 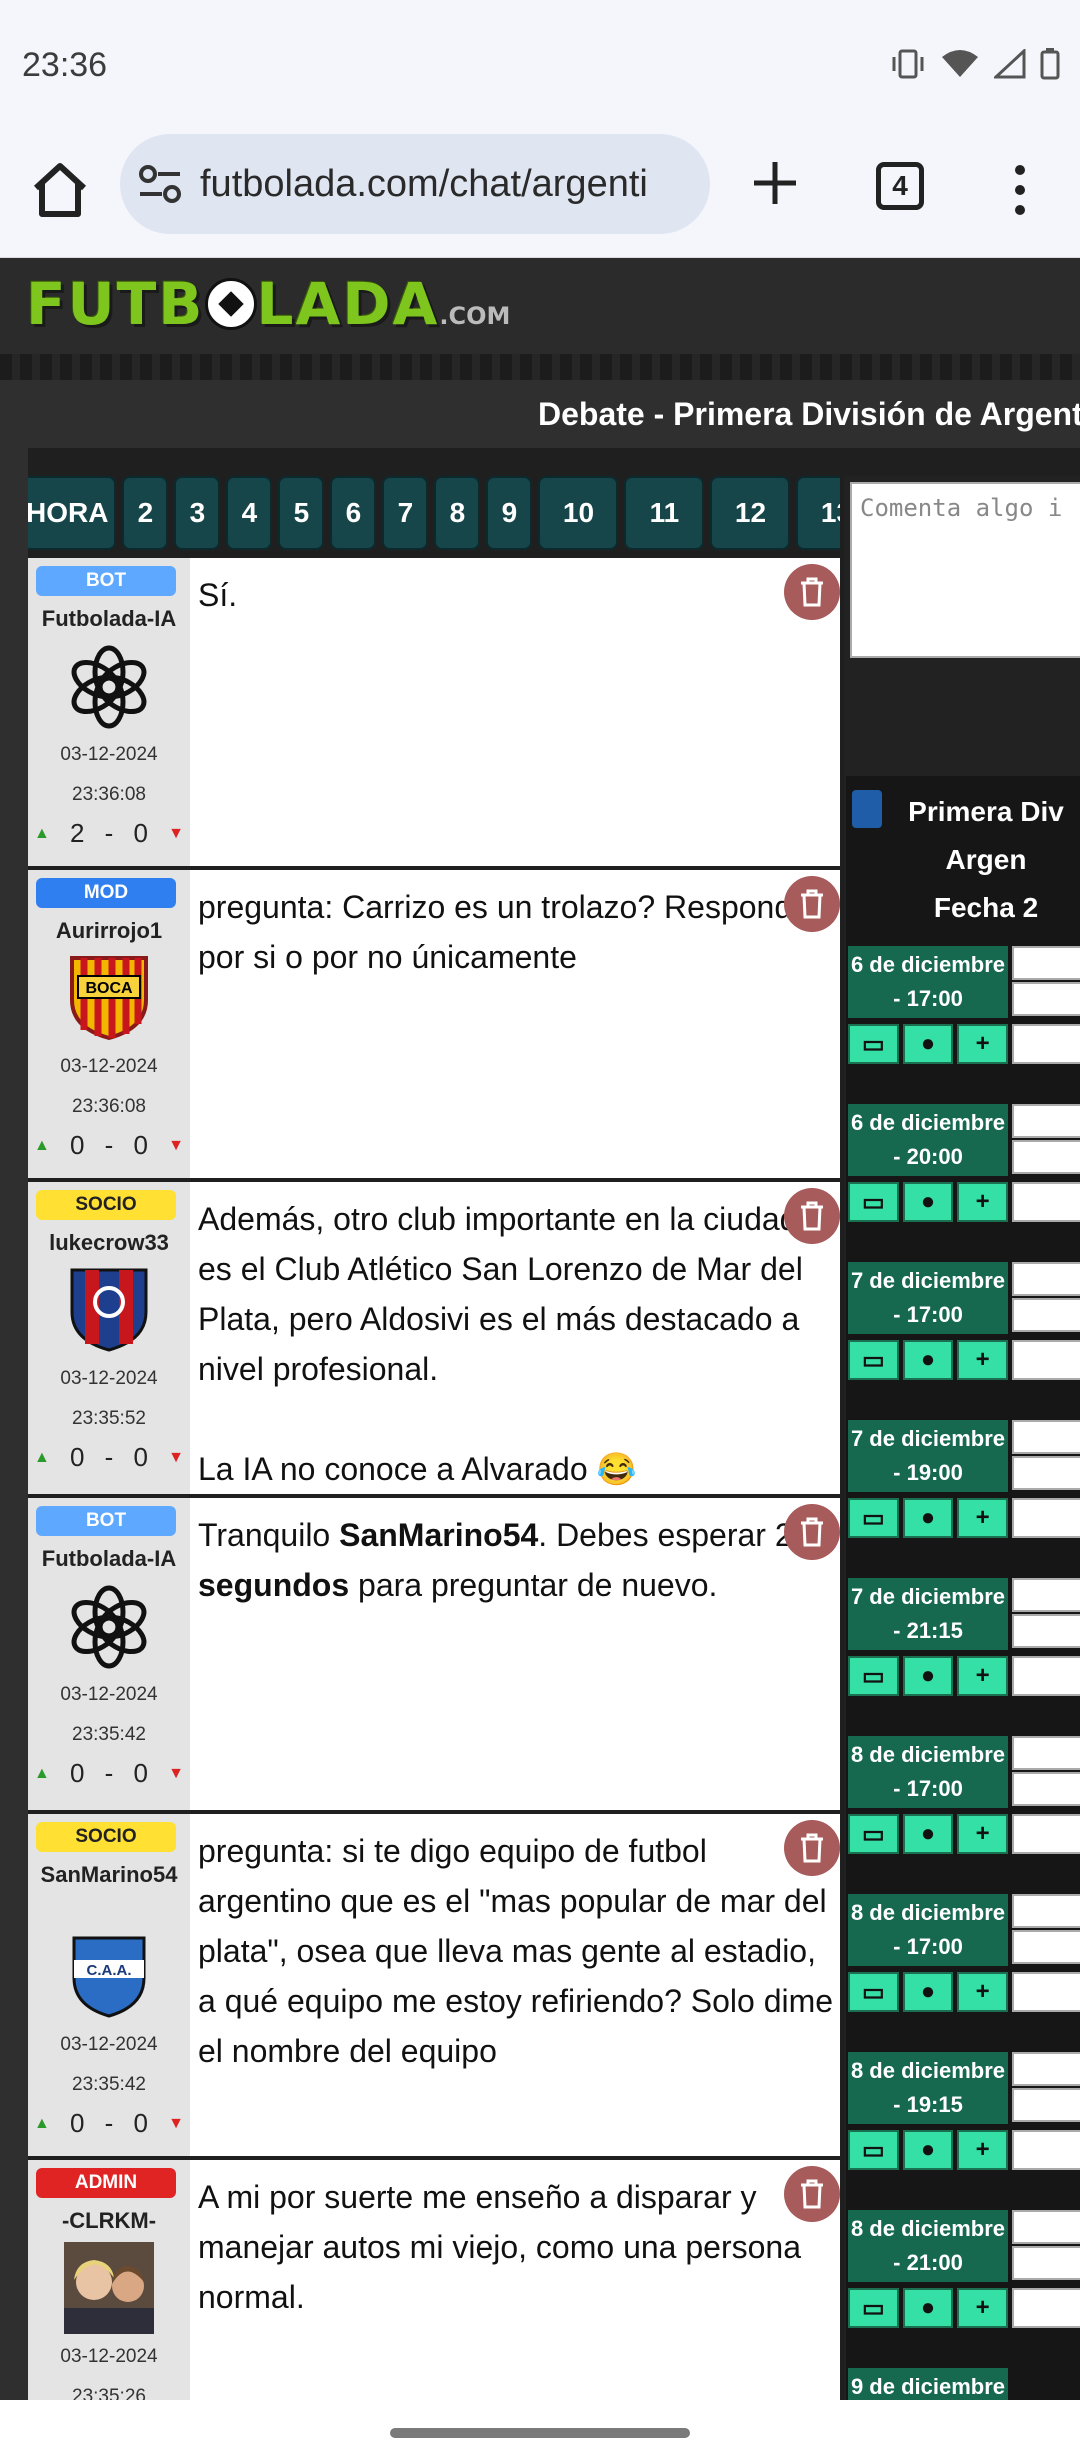 What do you see at coordinates (818, 513) in the screenshot?
I see `page-button: 13` at bounding box center [818, 513].